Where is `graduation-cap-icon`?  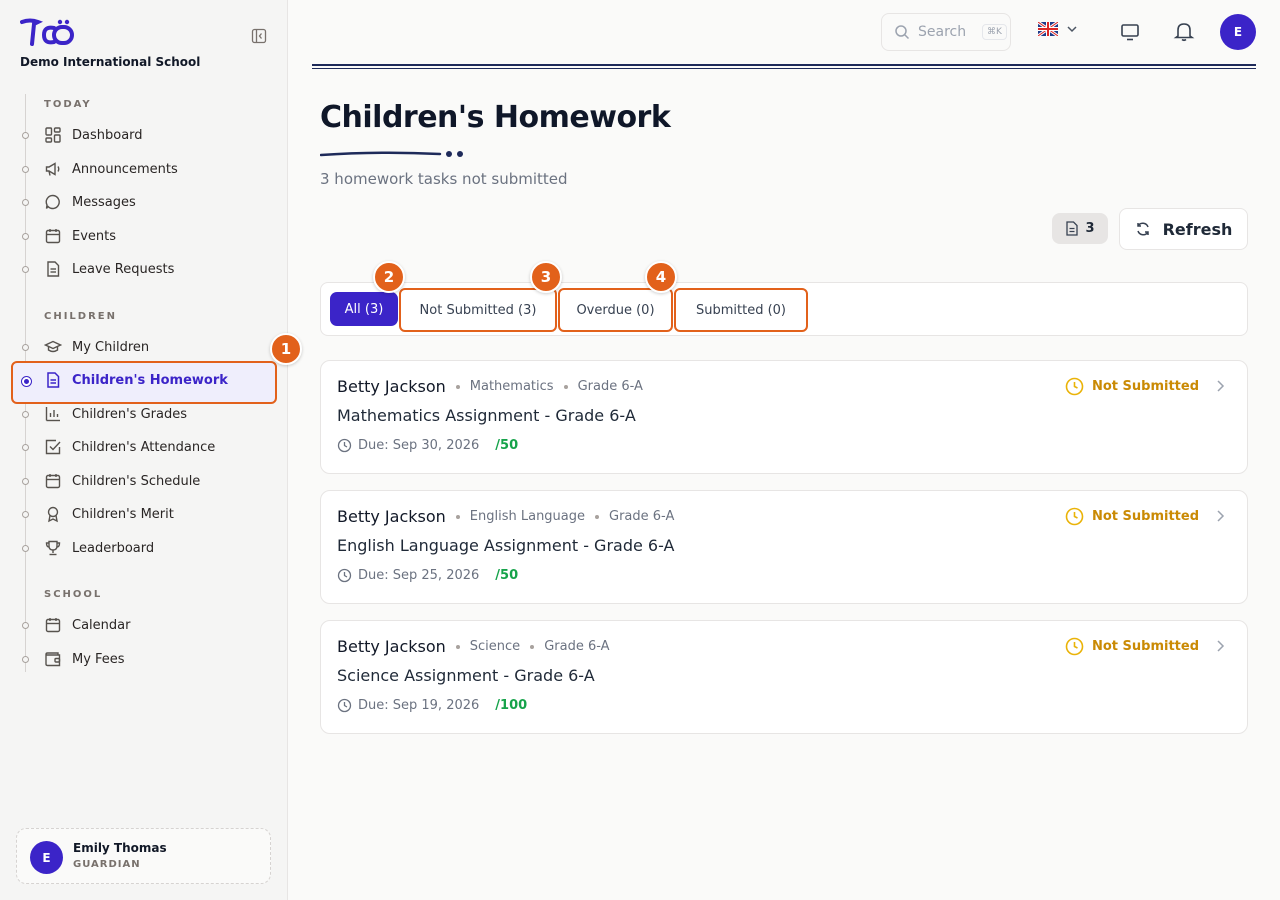 graduation-cap-icon is located at coordinates (53, 346).